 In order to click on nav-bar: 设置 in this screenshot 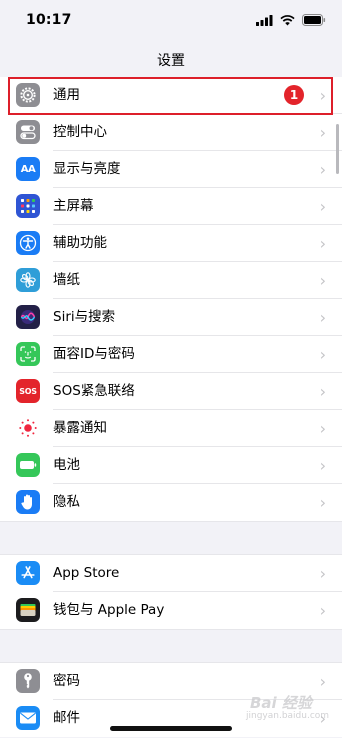, I will do `click(171, 57)`.